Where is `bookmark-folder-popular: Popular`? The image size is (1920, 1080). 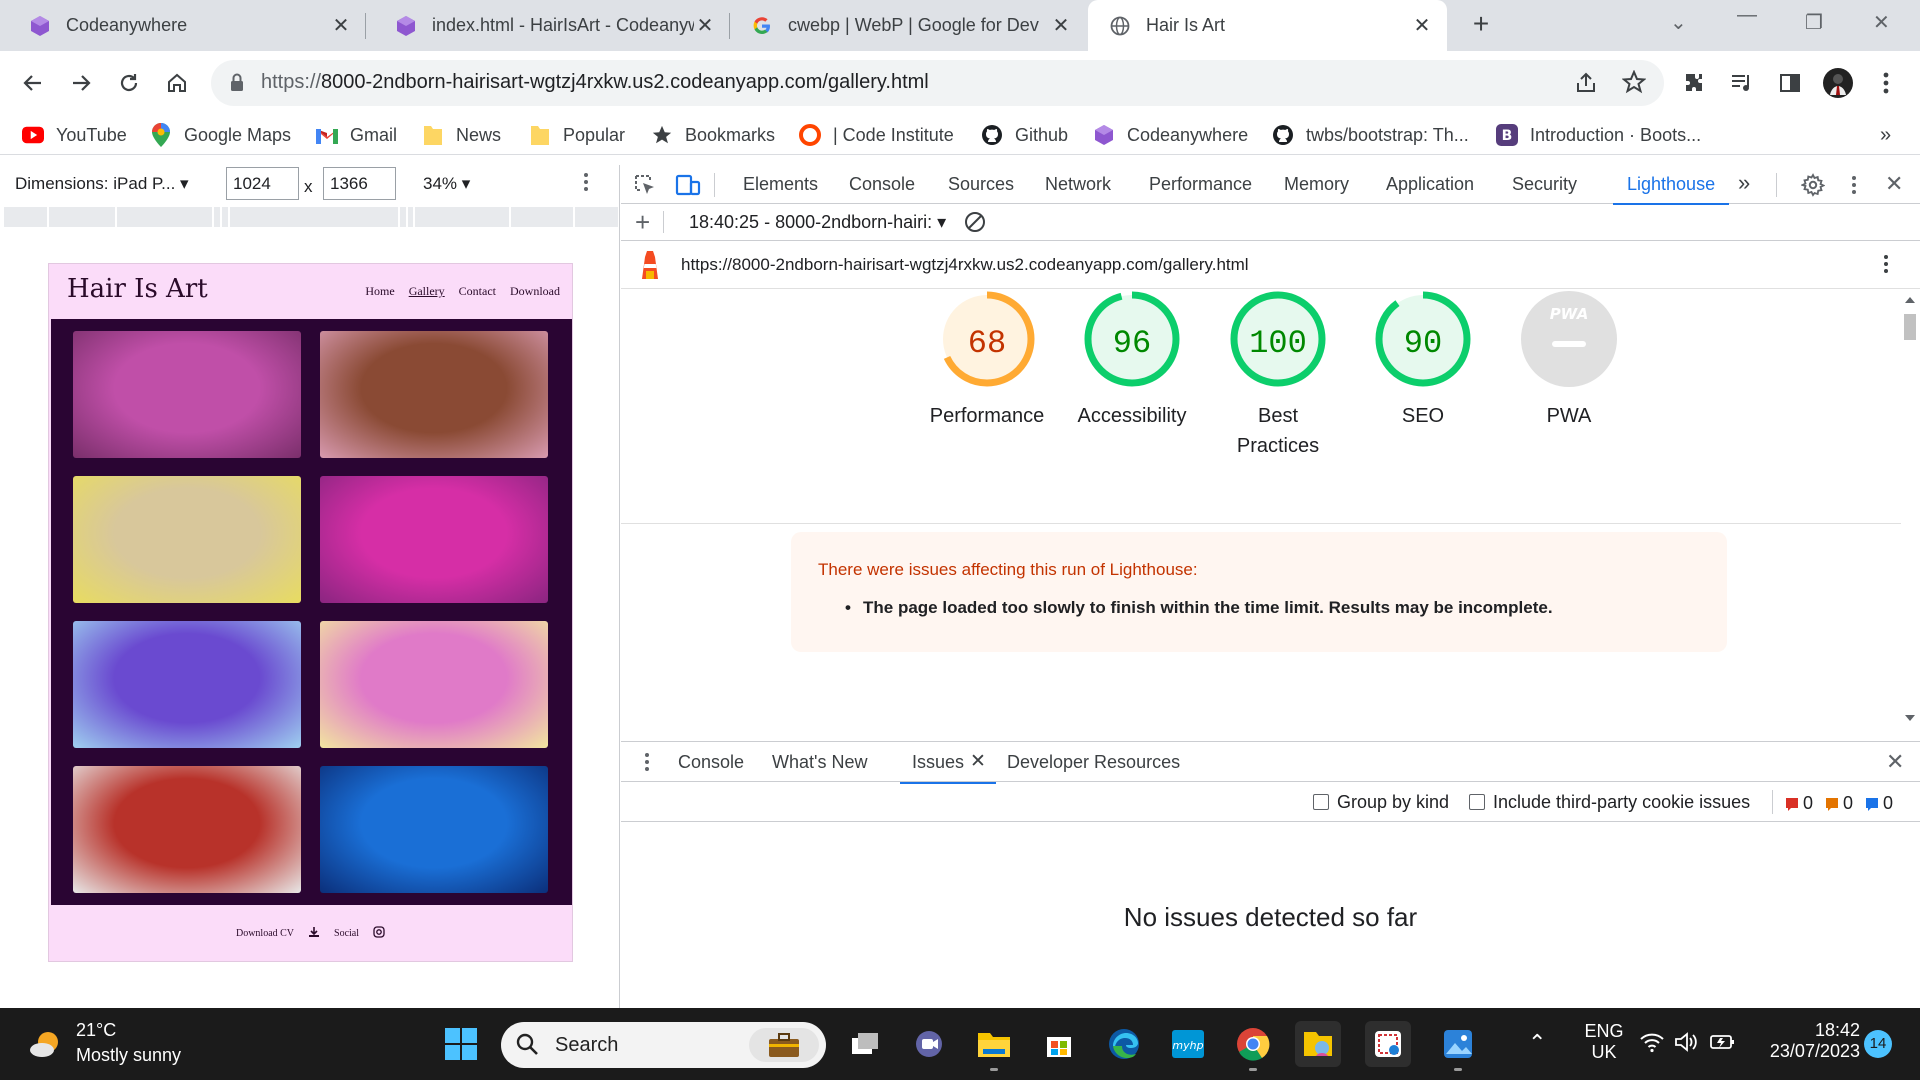
bookmark-folder-popular: Popular is located at coordinates (577, 135).